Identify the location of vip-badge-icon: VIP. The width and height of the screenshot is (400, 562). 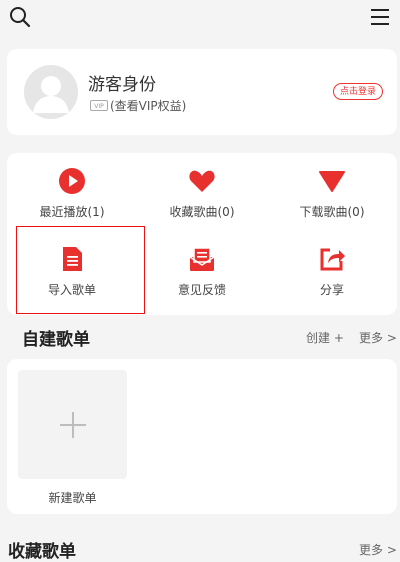
(99, 105).